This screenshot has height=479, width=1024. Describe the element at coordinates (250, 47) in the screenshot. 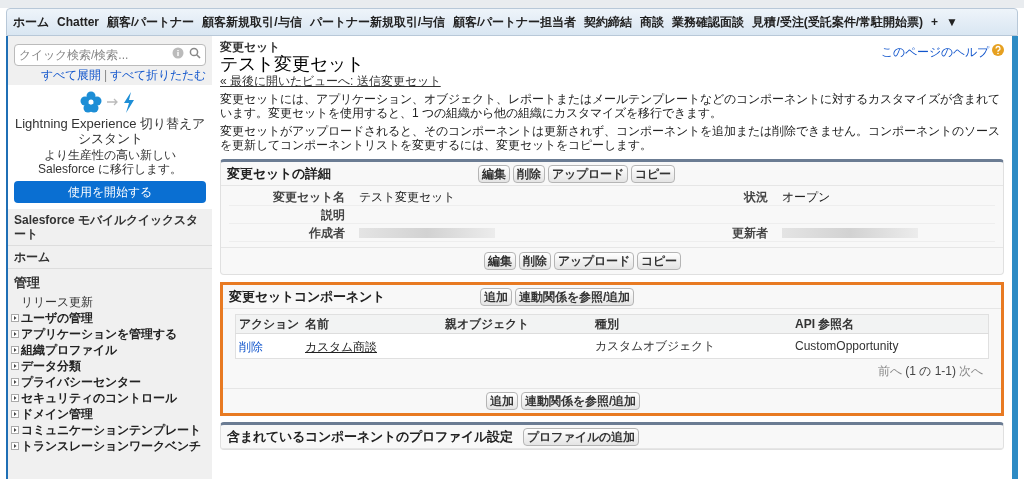

I see `breadcrumb: 変更セット` at that location.